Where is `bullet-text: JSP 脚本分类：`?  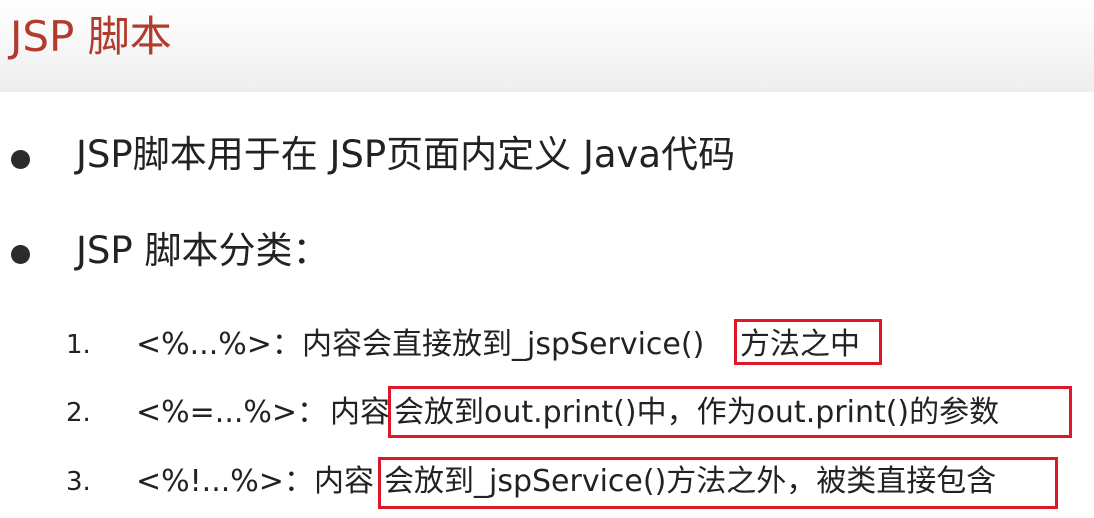 bullet-text: JSP 脚本分类： is located at coordinates (203, 250).